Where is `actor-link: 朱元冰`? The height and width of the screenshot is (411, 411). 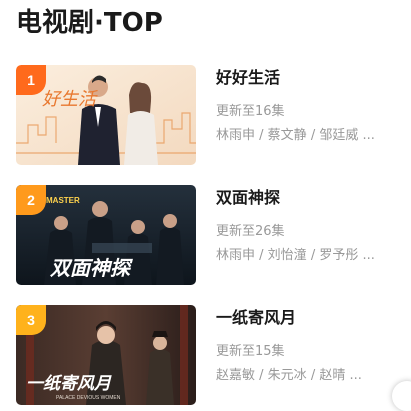 actor-link: 朱元冰 is located at coordinates (287, 375).